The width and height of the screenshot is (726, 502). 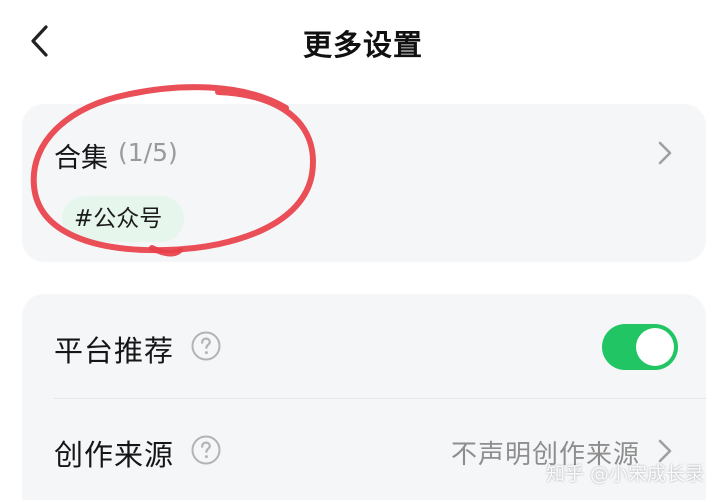 I want to click on page-title: 更多设置, so click(x=362, y=45).